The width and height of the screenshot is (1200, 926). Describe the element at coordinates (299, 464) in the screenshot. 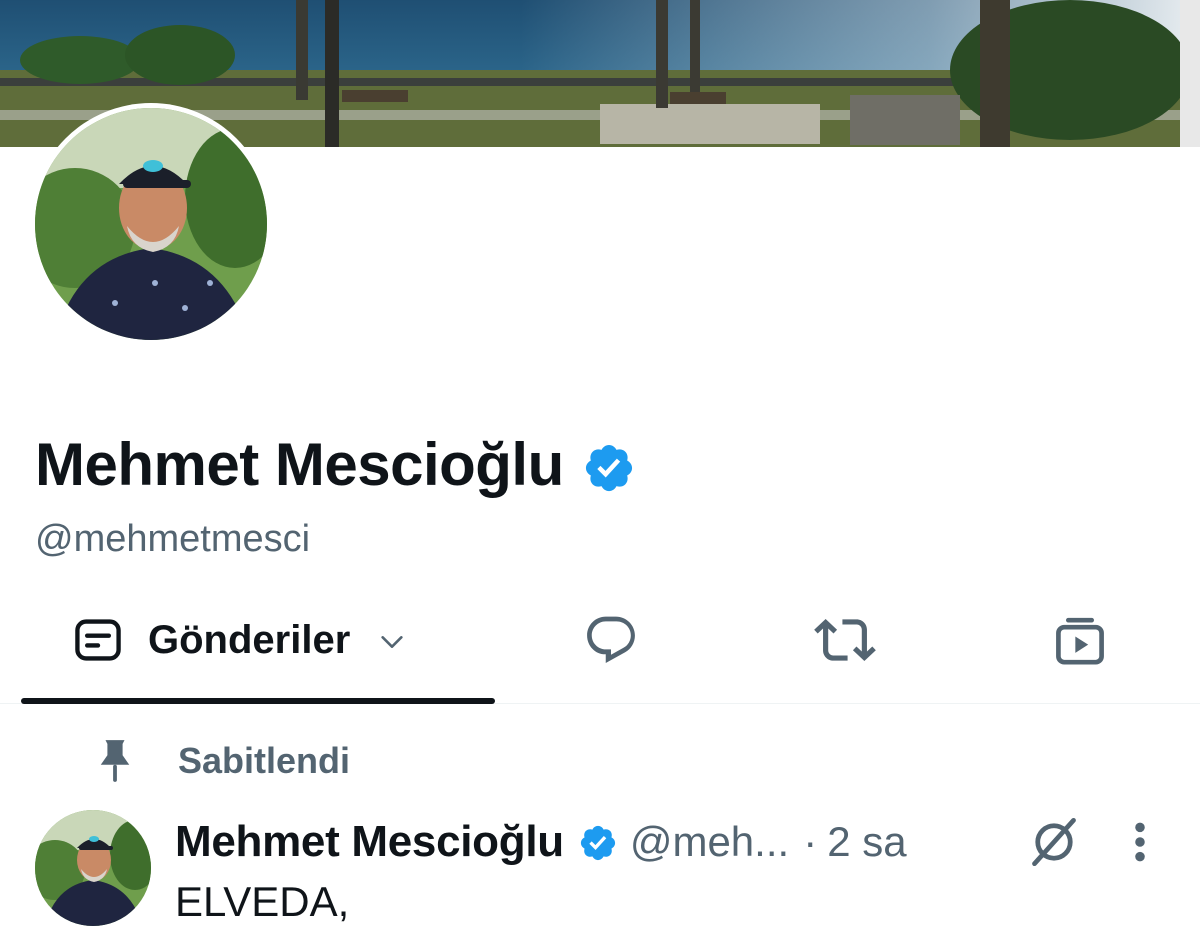

I see `profile-display-name: Mehmet Mescioğlu` at that location.